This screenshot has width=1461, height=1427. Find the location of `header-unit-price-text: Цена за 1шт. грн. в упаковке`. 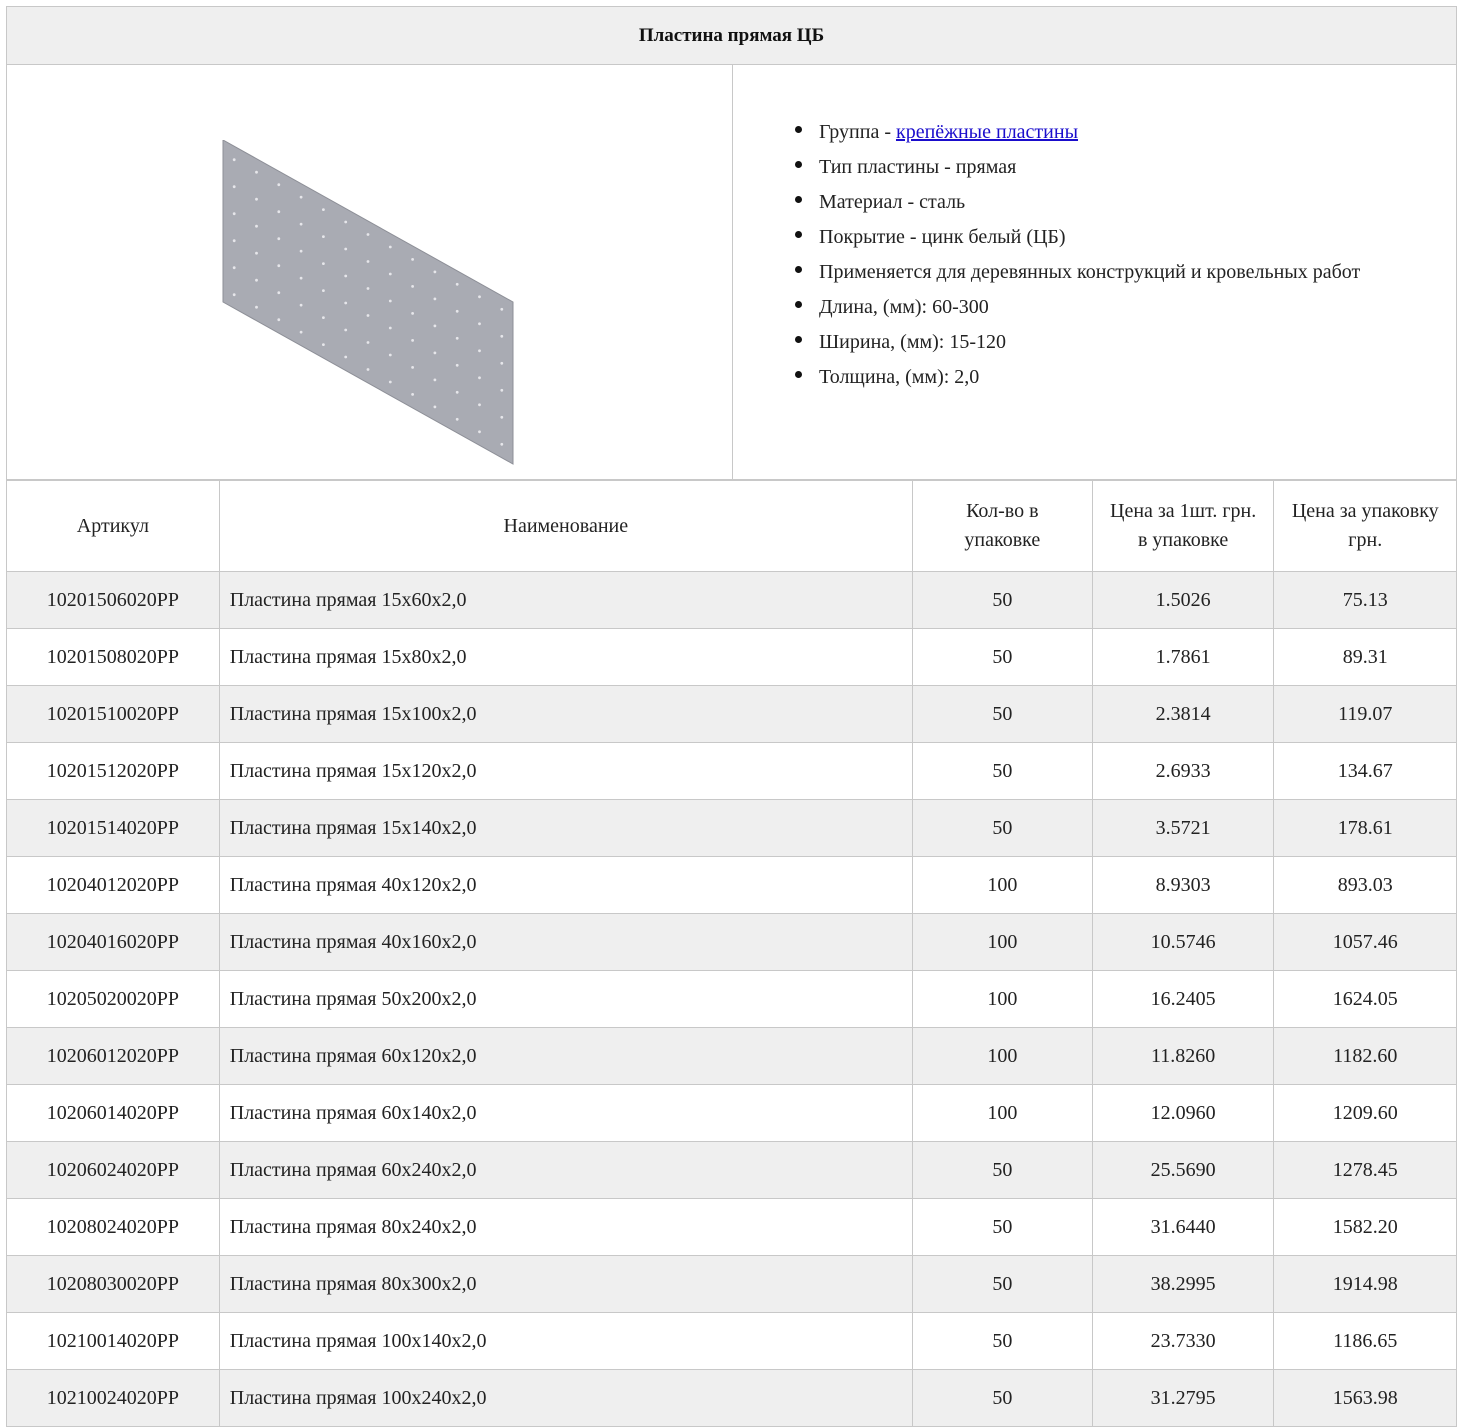

header-unit-price-text: Цена за 1шт. грн. в упаковке is located at coordinates (1183, 525).